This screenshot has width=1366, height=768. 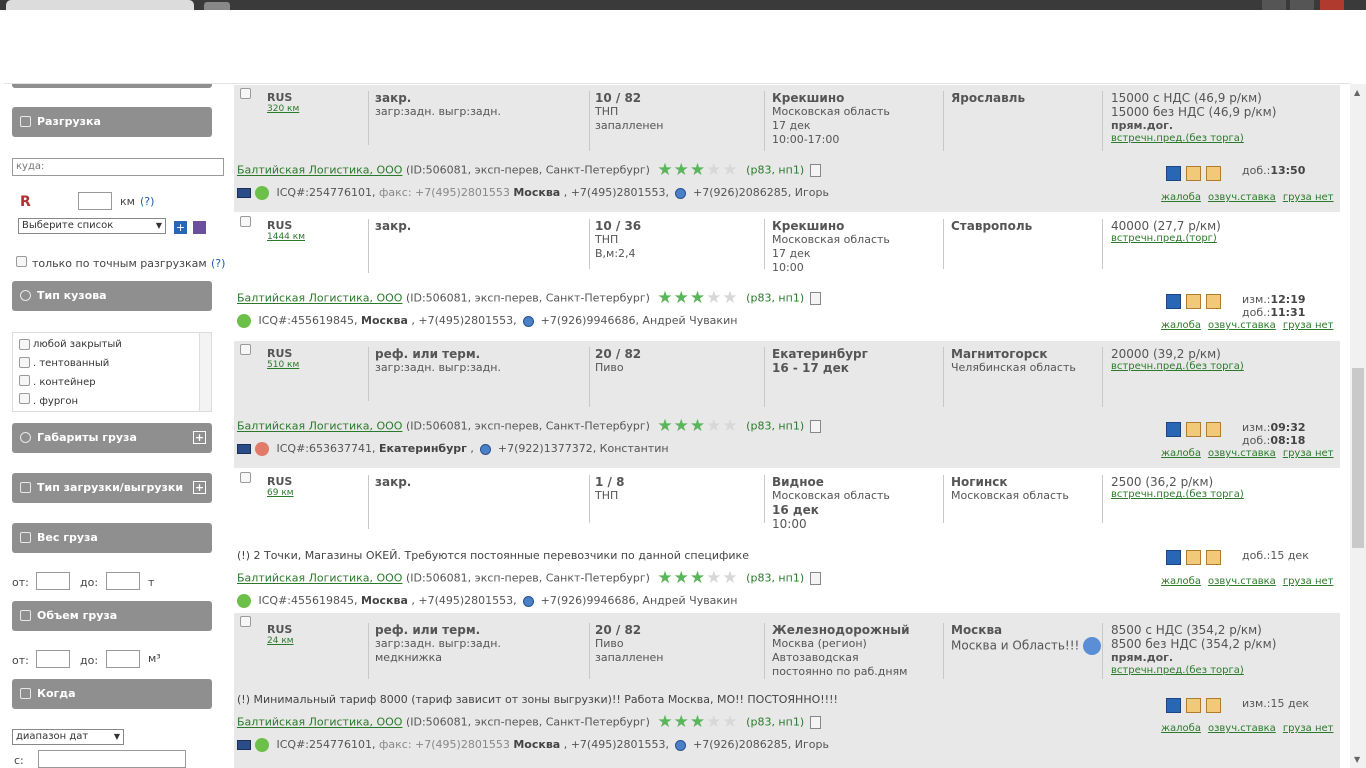 I want to click on distance-link: 69 км, so click(x=317, y=493).